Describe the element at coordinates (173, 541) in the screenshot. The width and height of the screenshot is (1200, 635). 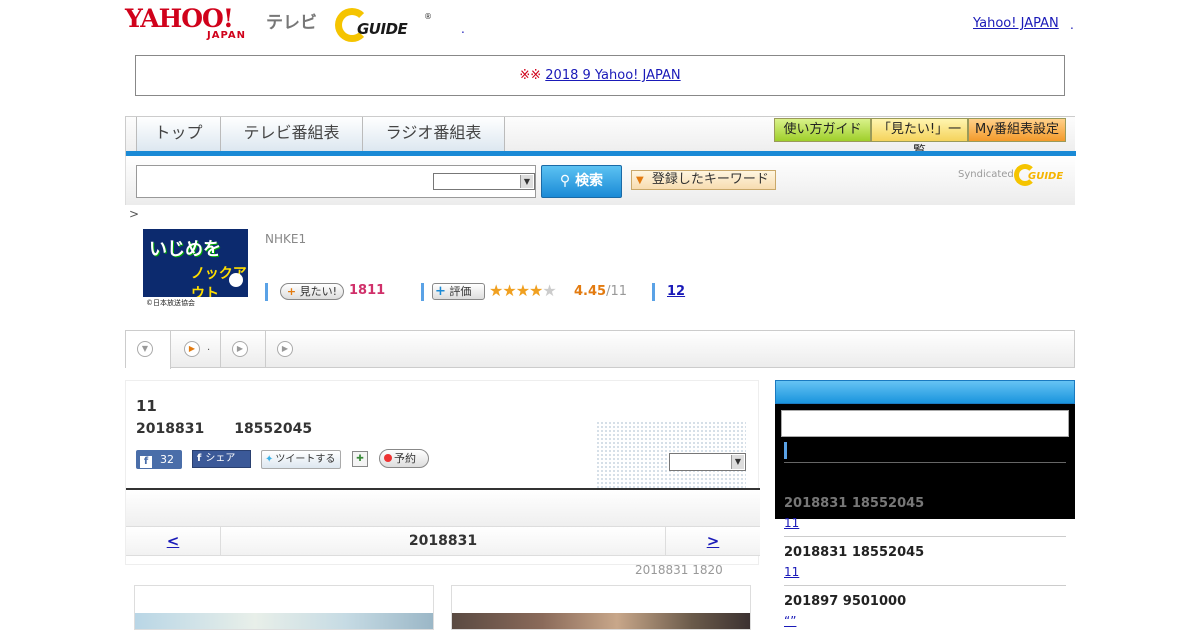
I see `prev-day-link: <` at that location.